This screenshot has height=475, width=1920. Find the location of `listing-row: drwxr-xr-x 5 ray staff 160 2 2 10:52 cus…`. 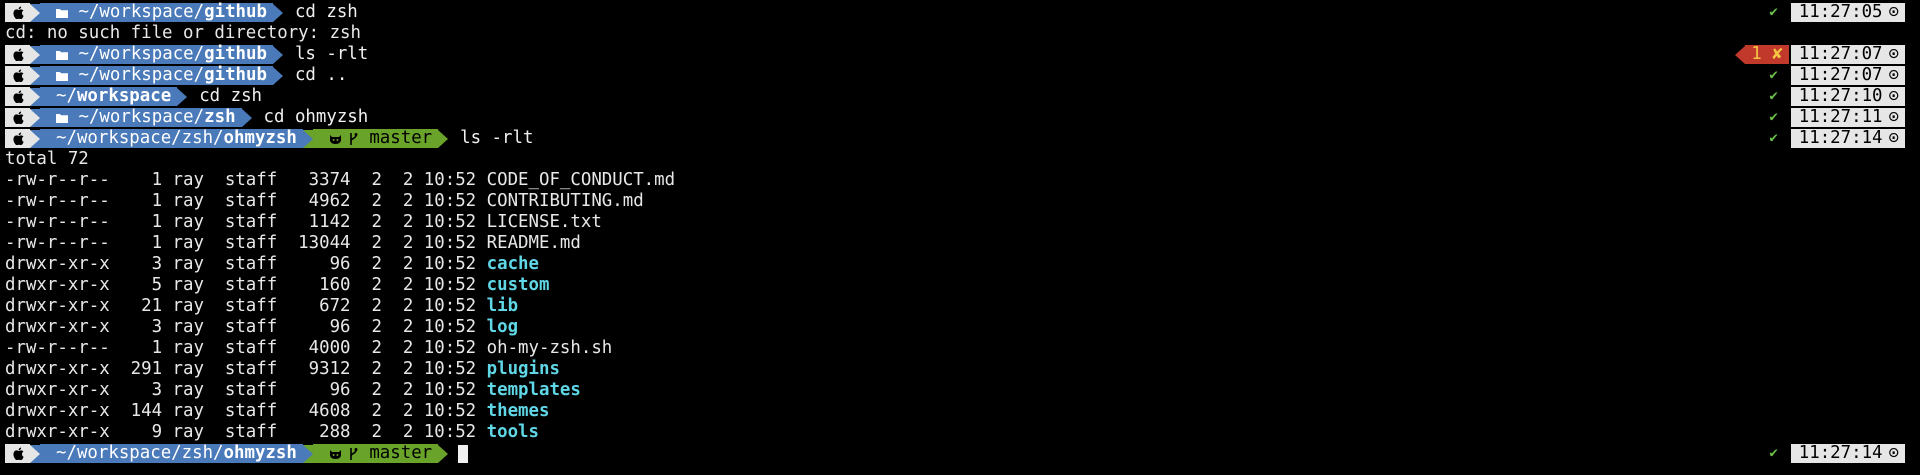

listing-row: drwxr-xr-x 5 ray staff 160 2 2 10:52 cus… is located at coordinates (960, 285).